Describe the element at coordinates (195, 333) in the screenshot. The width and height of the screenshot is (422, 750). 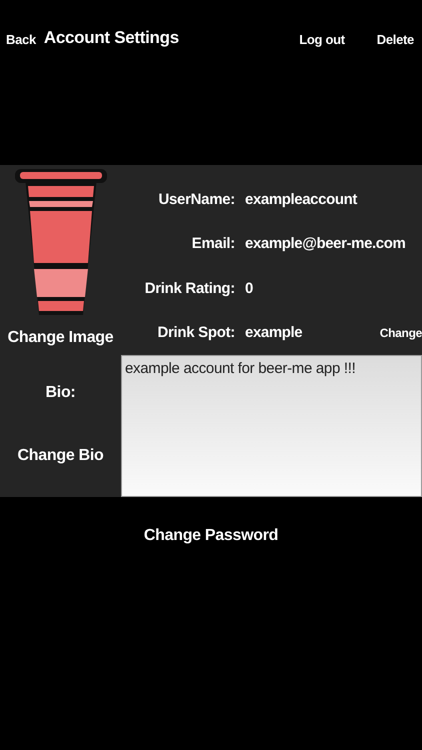
I see `field-label: Drink Spot:` at that location.